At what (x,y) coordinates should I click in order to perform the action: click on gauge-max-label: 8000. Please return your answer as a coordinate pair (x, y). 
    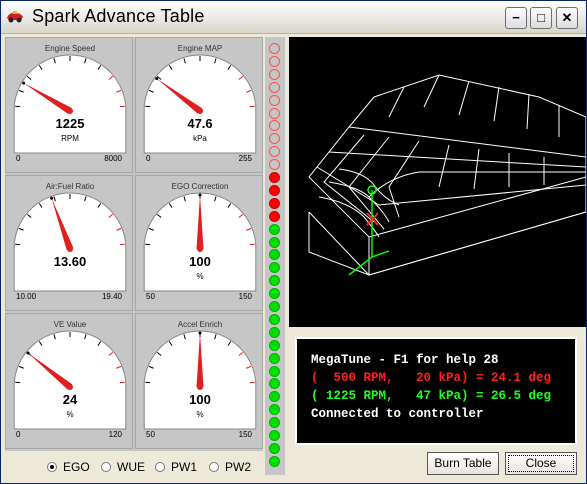
    Looking at the image, I should click on (113, 158).